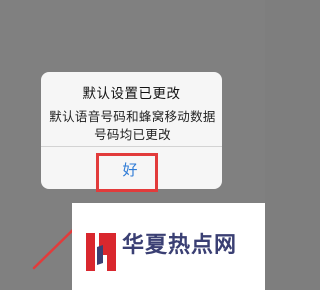  What do you see at coordinates (131, 94) in the screenshot?
I see `dialog-title: 默认设置已更改` at bounding box center [131, 94].